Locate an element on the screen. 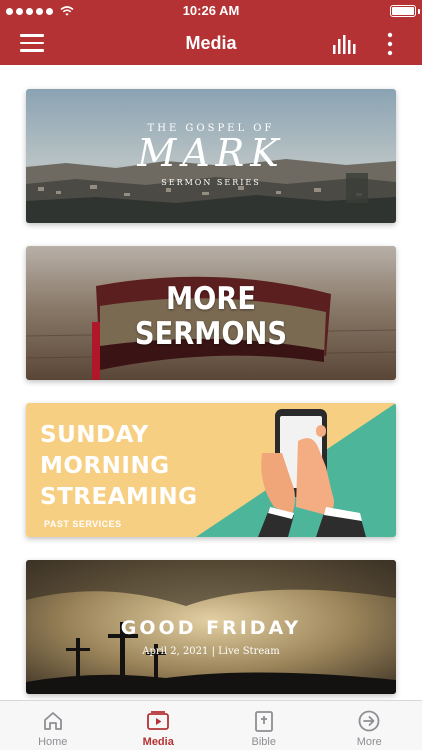 The height and width of the screenshot is (750, 422). media-icon is located at coordinates (158, 720).